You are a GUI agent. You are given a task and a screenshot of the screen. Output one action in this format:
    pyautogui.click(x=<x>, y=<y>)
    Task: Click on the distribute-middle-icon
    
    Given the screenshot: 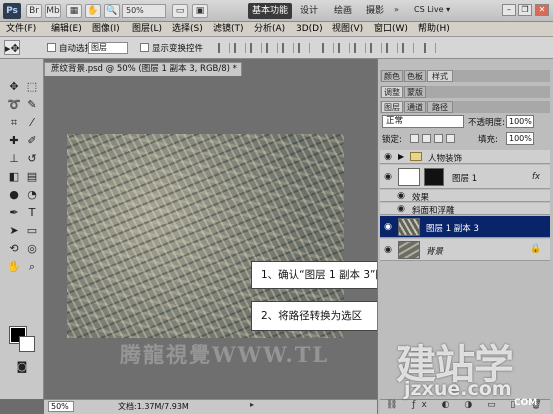 What is the action you would take?
    pyautogui.click(x=344, y=48)
    